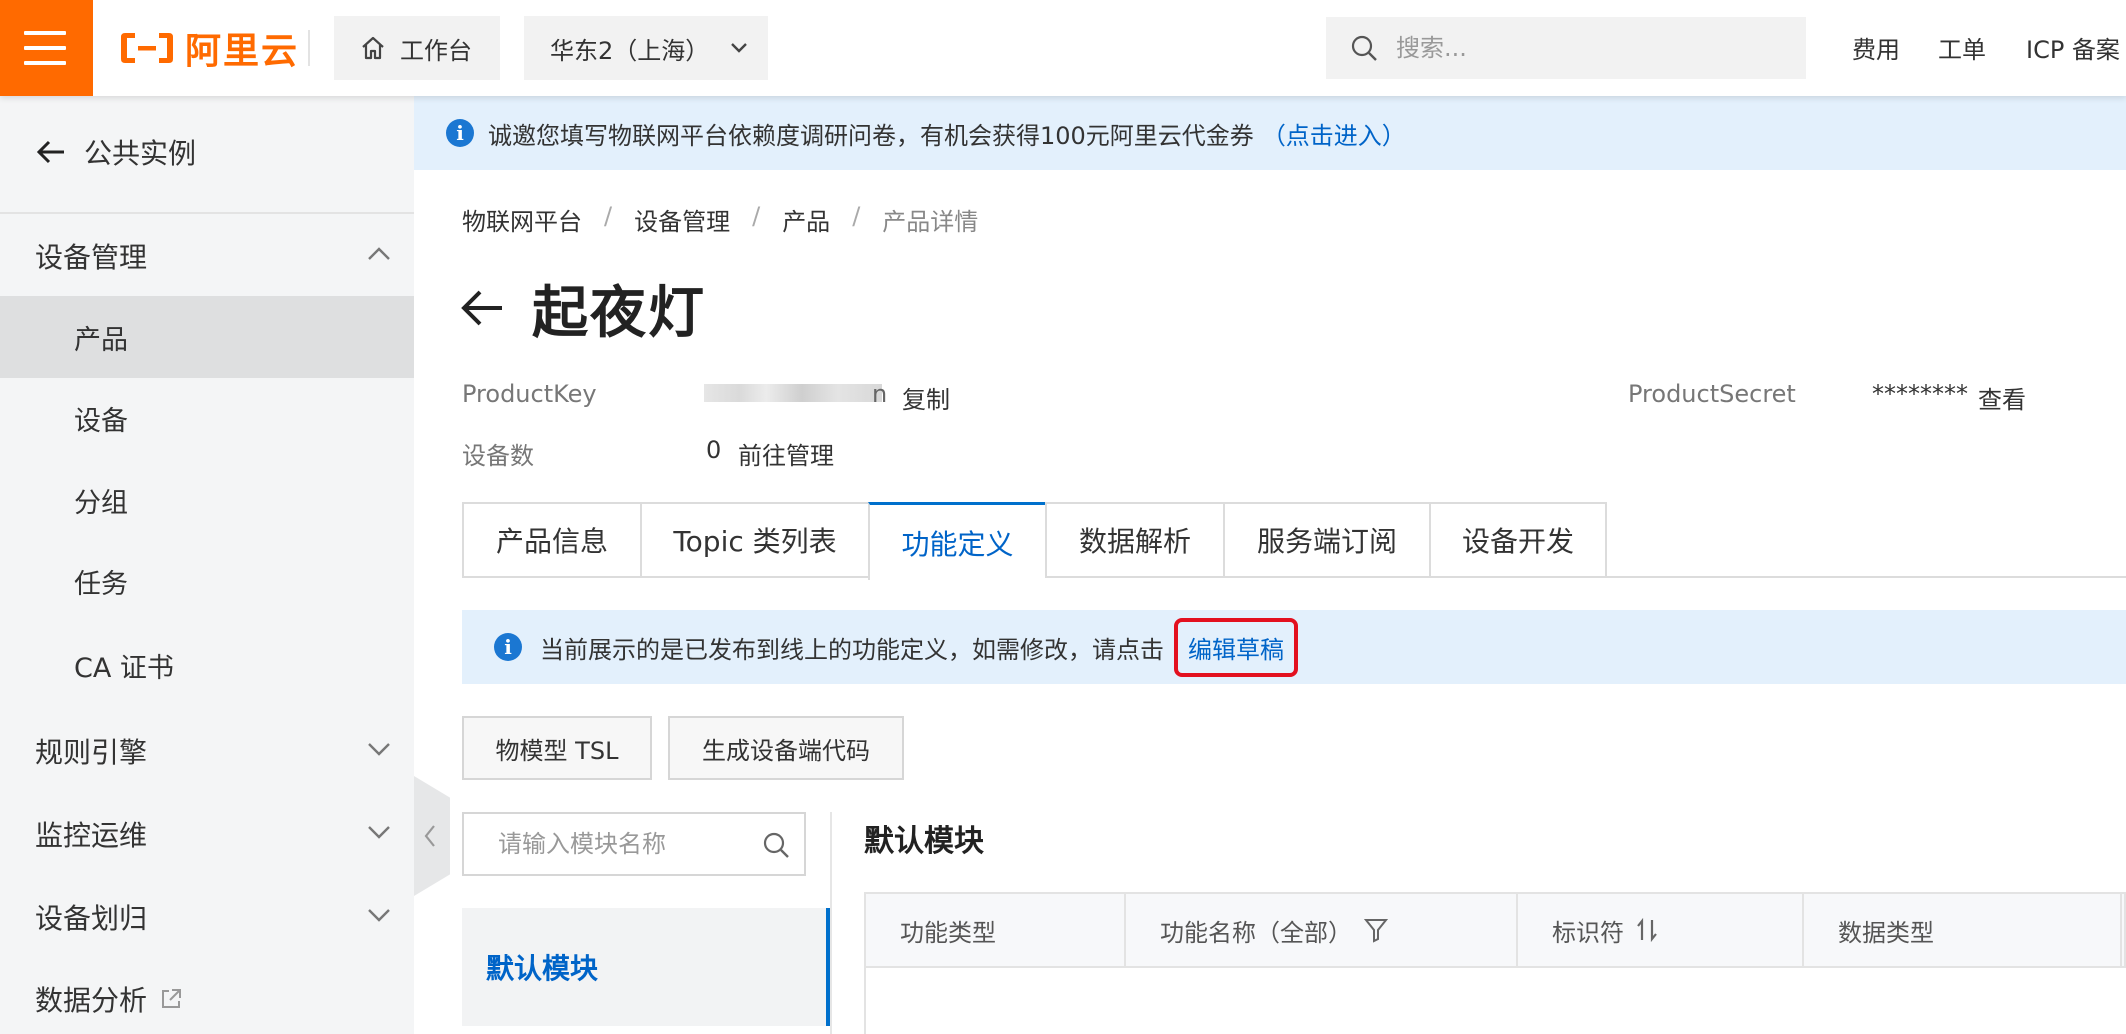 The width and height of the screenshot is (2126, 1034). What do you see at coordinates (1920, 394) in the screenshot?
I see `product-secret-value: ********` at bounding box center [1920, 394].